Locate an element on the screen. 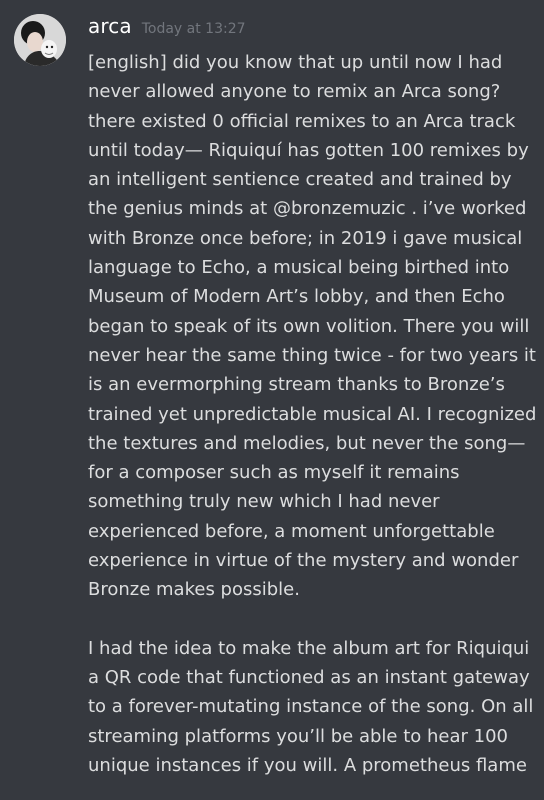  avatar-image is located at coordinates (40, 40).